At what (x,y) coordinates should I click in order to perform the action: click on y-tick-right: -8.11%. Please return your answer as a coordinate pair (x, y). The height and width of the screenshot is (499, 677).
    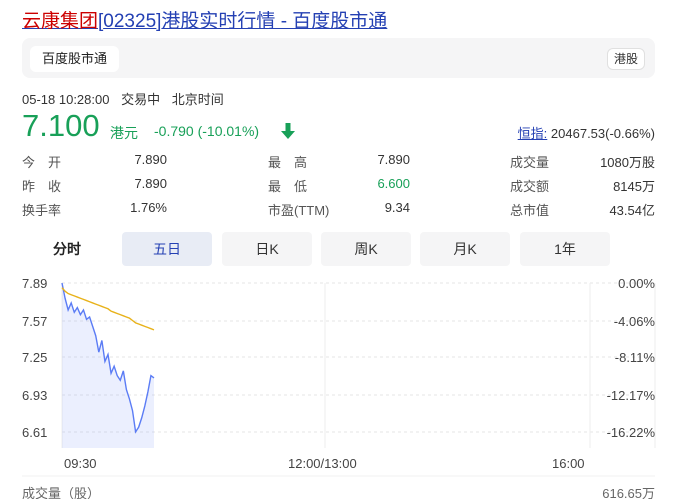
    Looking at the image, I should click on (634, 357).